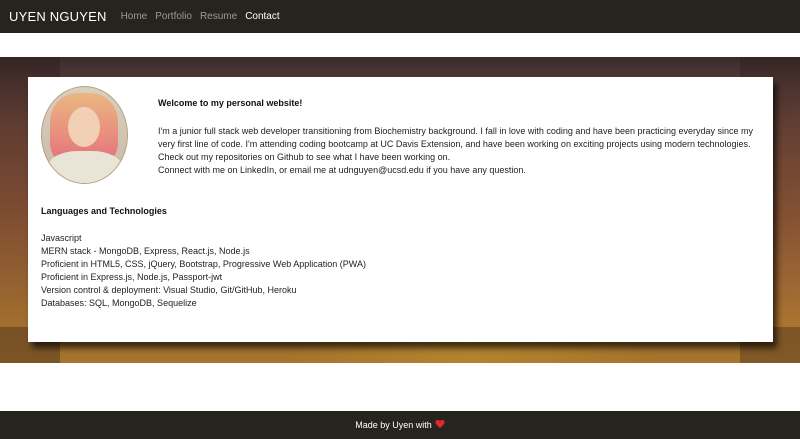 The image size is (800, 439). Describe the element at coordinates (134, 16) in the screenshot. I see `nav-link-home: Home` at that location.